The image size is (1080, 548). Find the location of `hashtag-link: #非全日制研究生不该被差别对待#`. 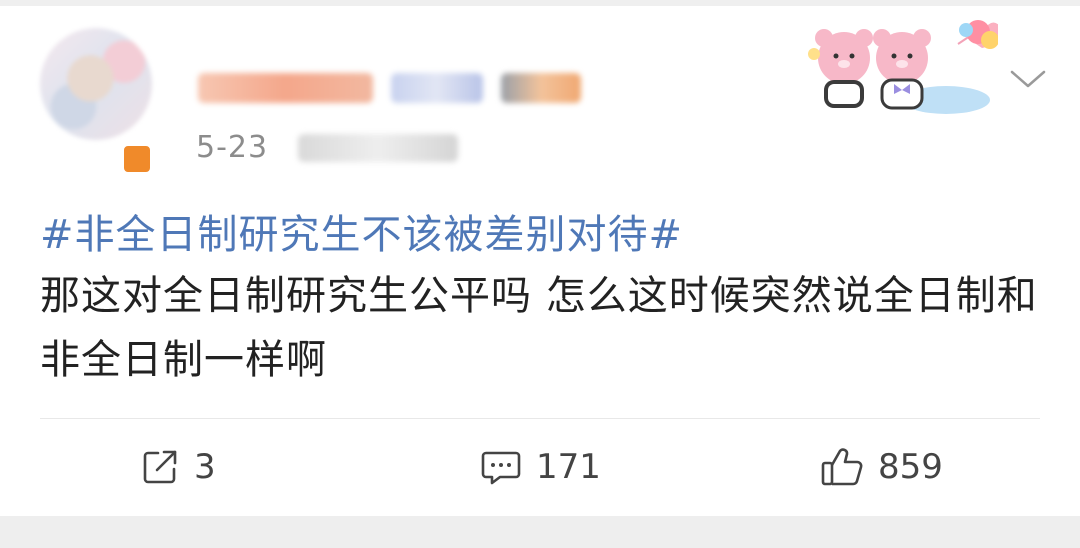

hashtag-link: #非全日制研究生不该被差别对待# is located at coordinates (361, 231).